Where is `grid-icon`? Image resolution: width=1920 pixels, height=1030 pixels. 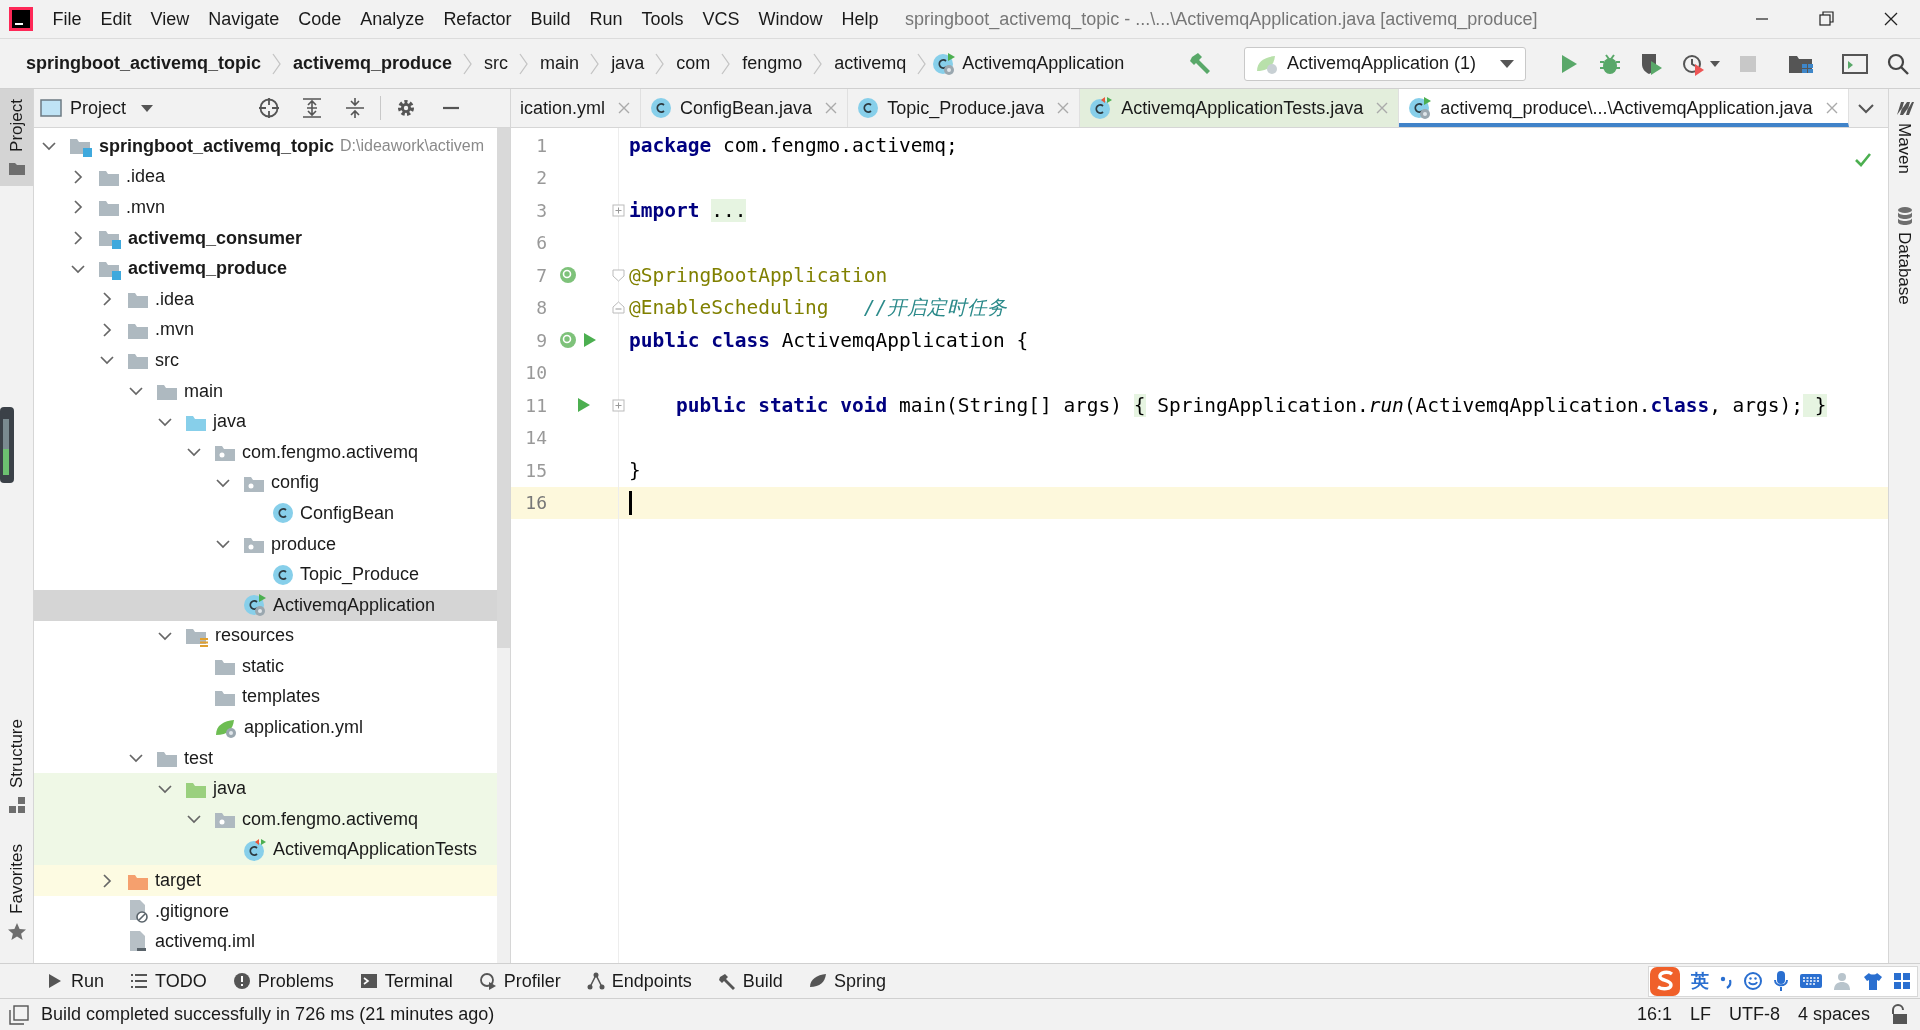 grid-icon is located at coordinates (1902, 981).